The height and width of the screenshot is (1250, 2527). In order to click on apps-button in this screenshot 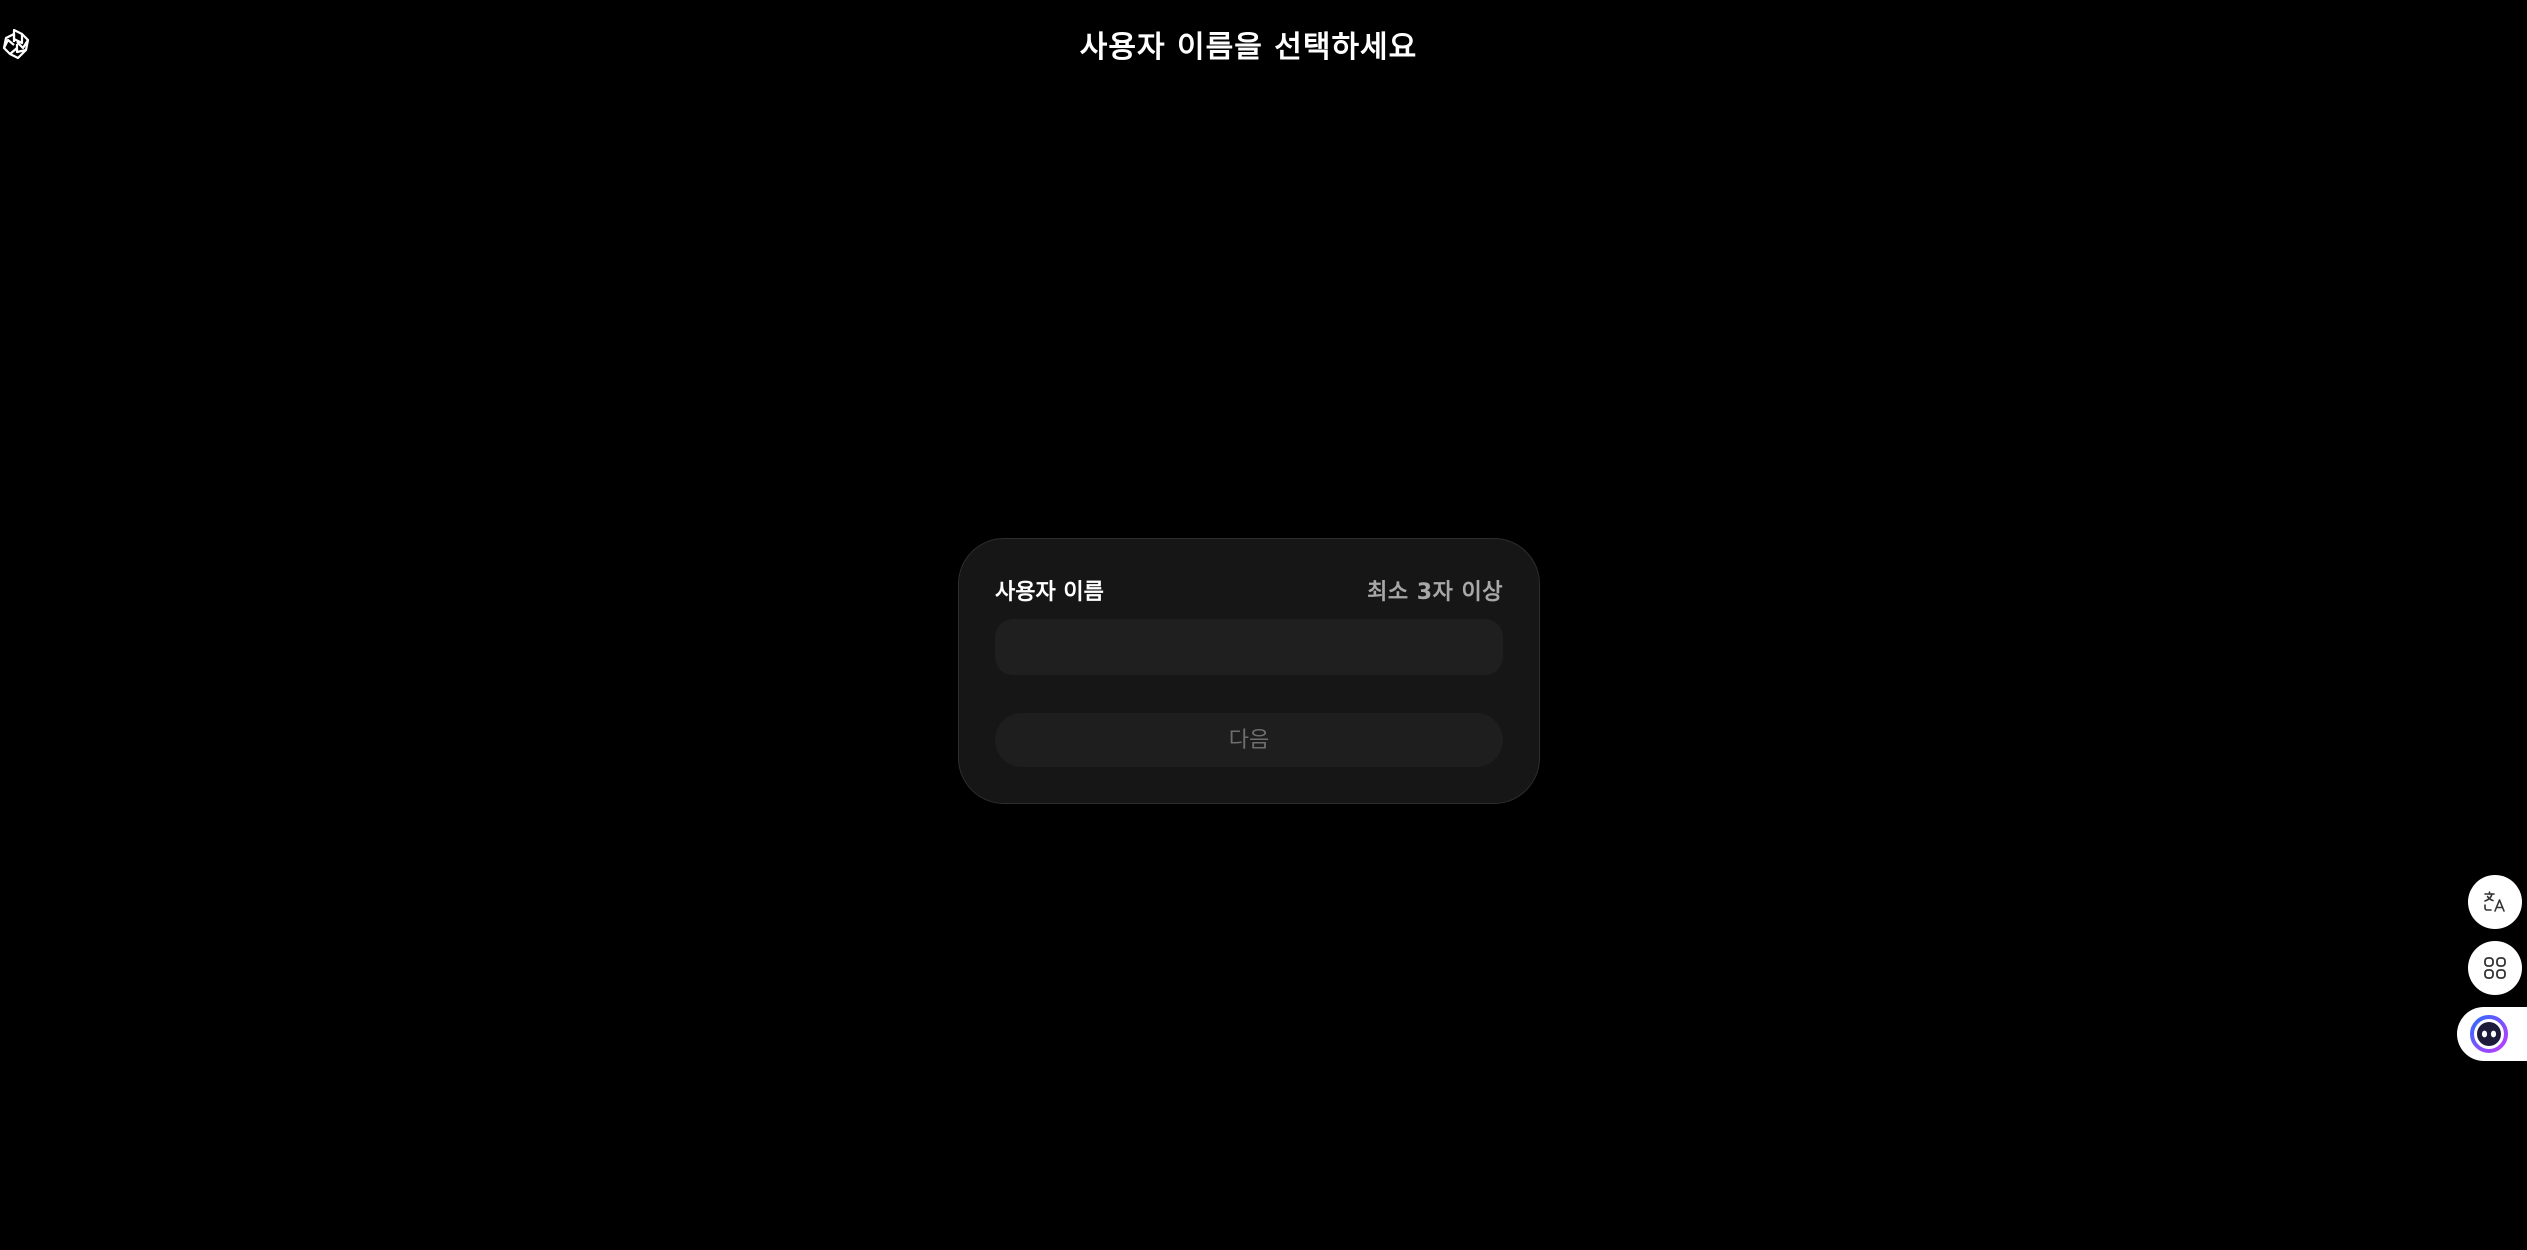, I will do `click(2495, 968)`.